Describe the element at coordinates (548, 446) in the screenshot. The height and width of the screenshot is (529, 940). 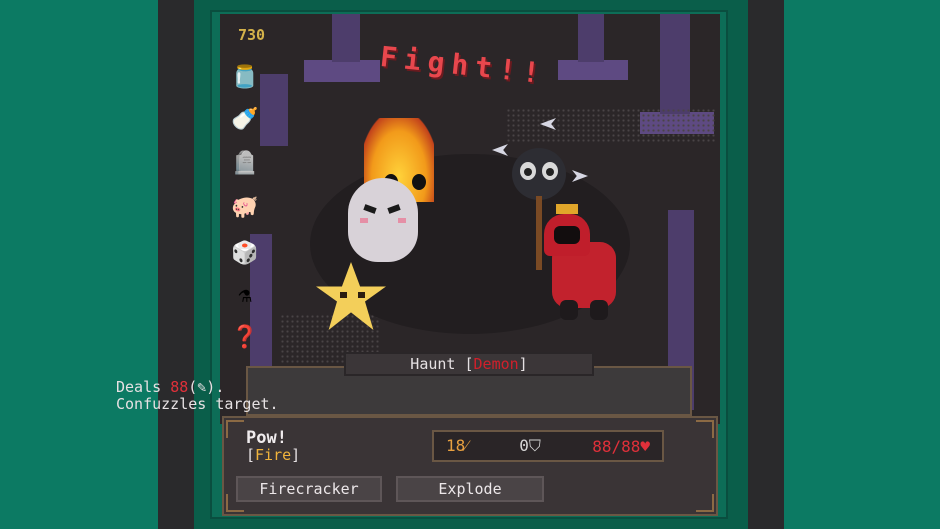
I see `creature-stats: 18⁄ 0⛉ 88/88♥` at that location.